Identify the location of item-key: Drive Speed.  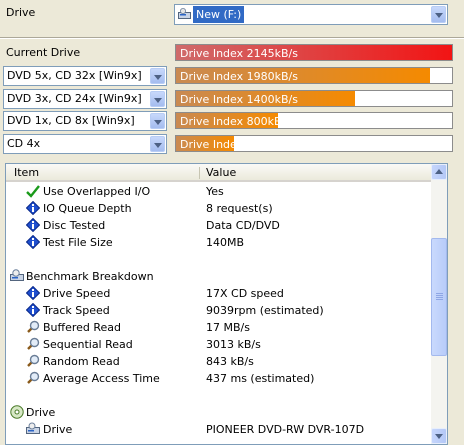
(77, 293).